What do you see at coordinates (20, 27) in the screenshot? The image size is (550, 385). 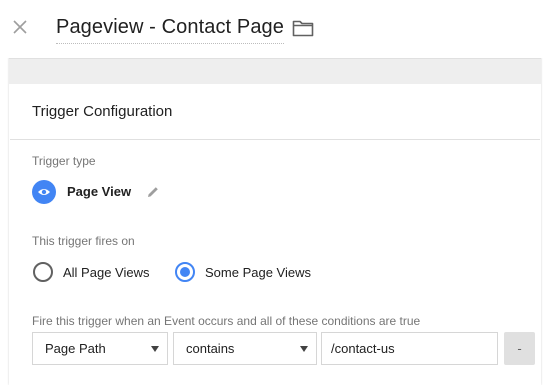 I see `close-icon` at bounding box center [20, 27].